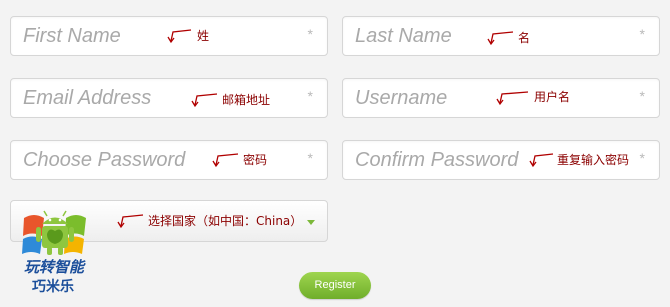 Image resolution: width=670 pixels, height=307 pixels. I want to click on country-annotation: 选择国家（如中国：China）, so click(225, 221).